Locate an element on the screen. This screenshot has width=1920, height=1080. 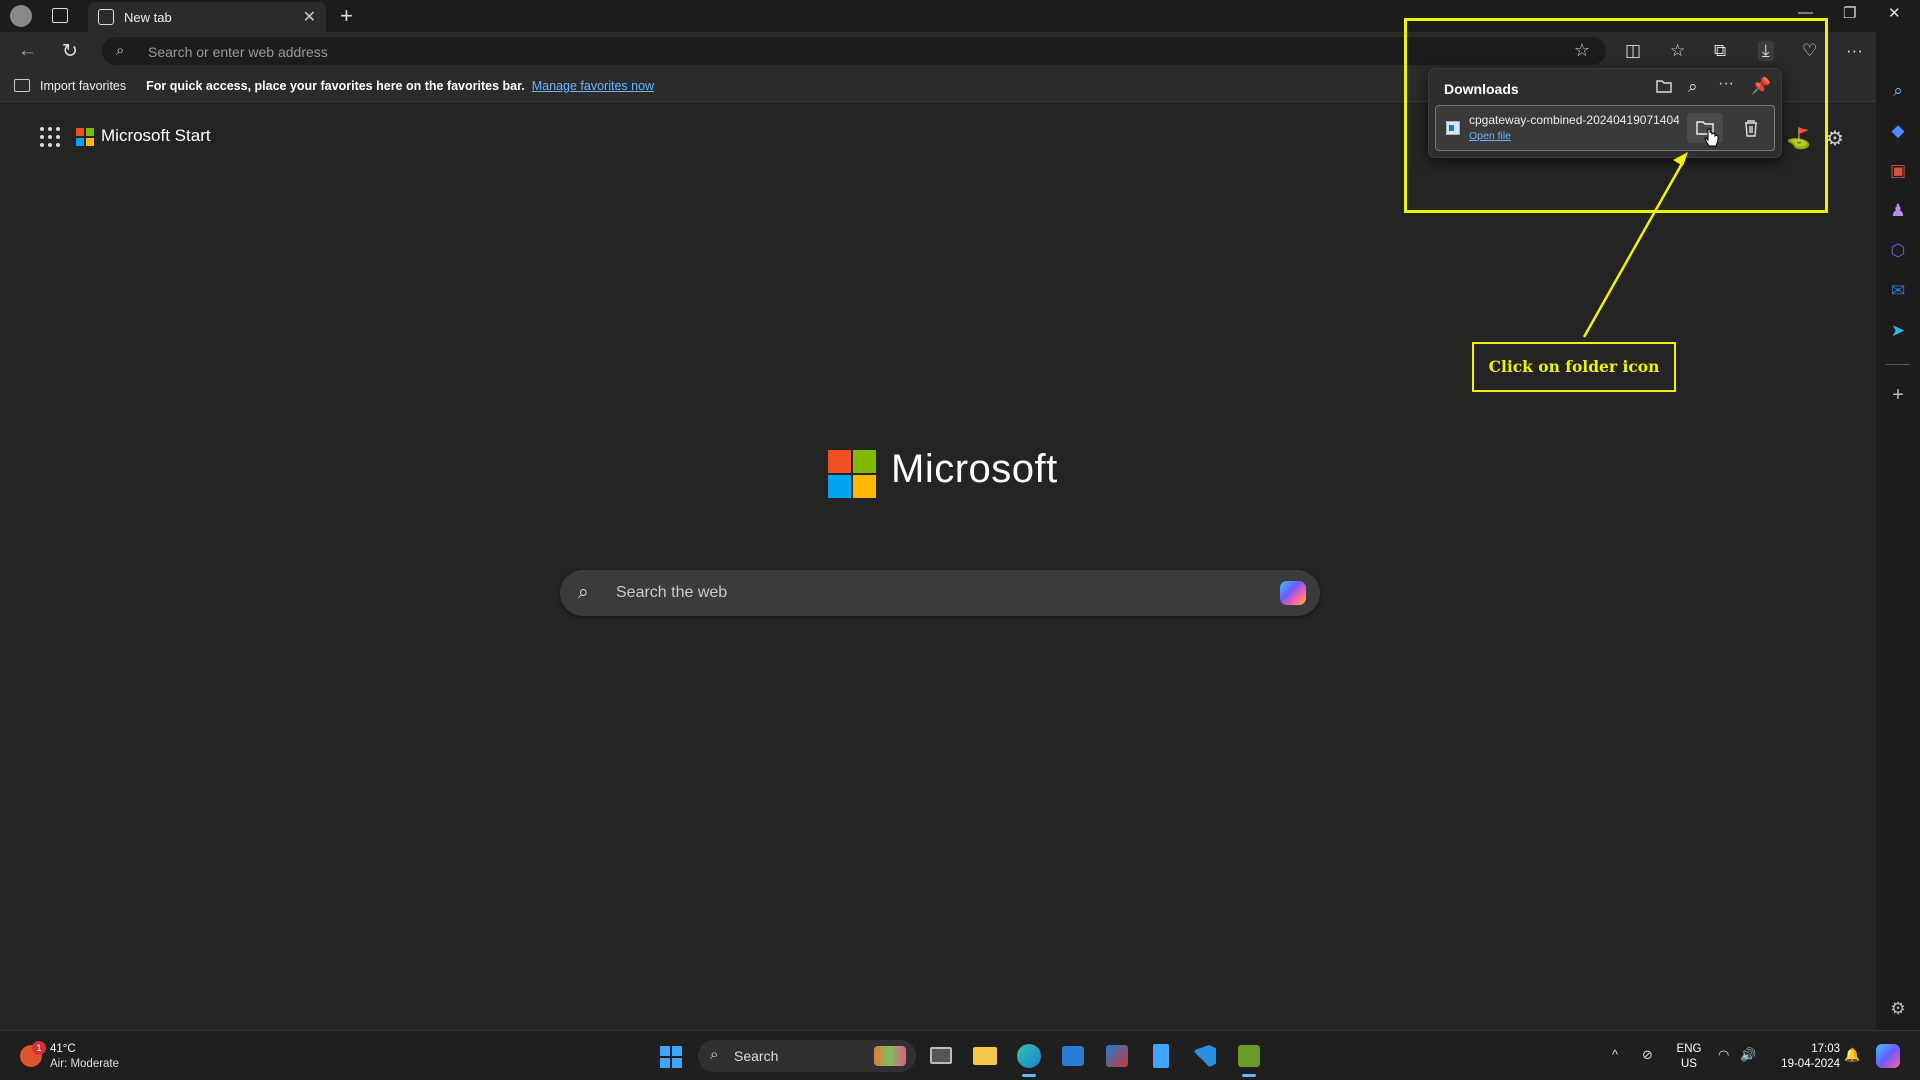
taskbar-search-icon: ⌕ is located at coordinates (714, 1054).